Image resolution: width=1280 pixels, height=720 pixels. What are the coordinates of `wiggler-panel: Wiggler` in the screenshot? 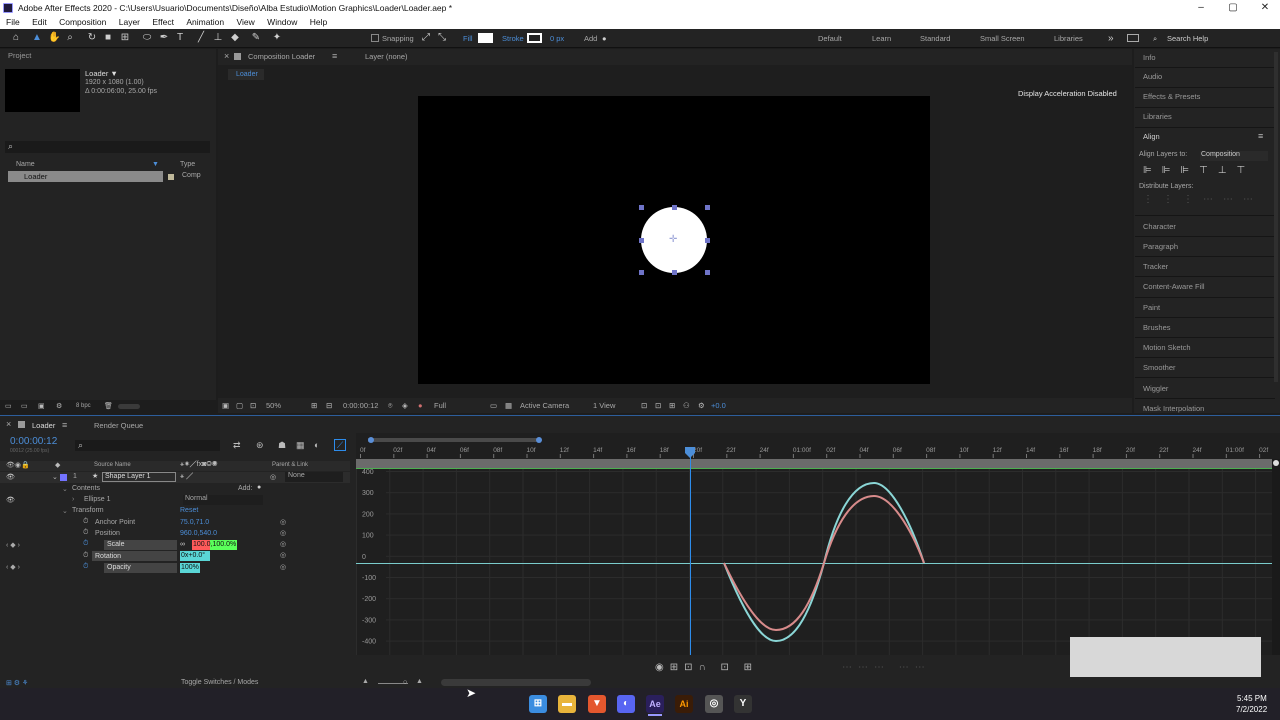 It's located at (1155, 389).